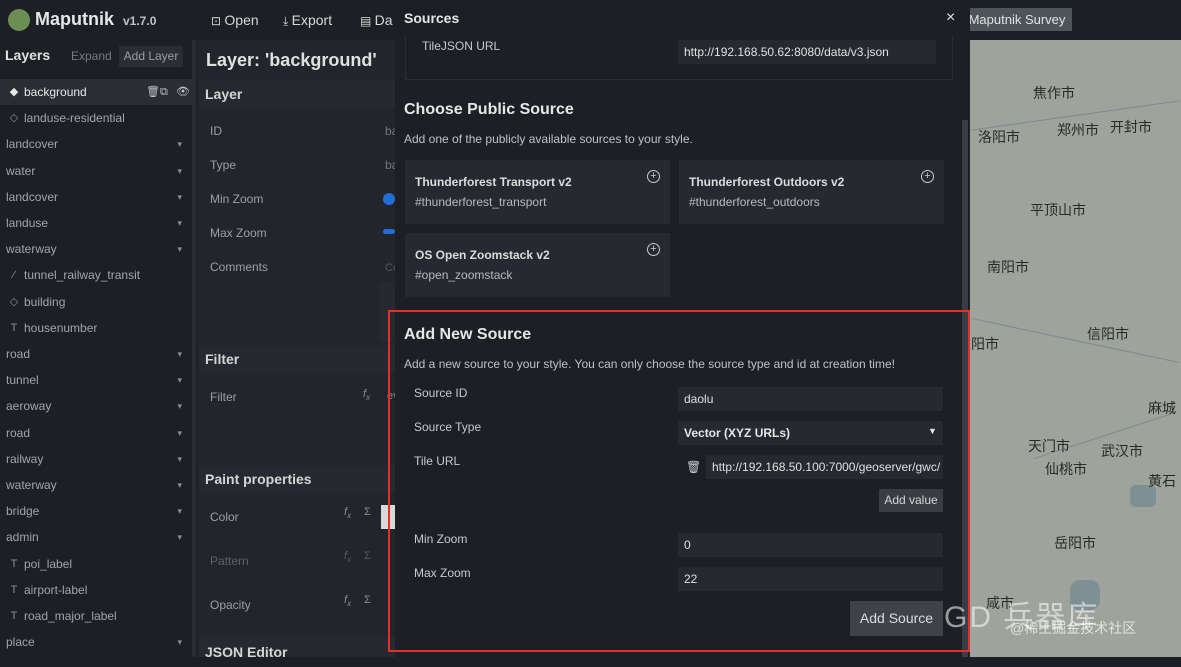  What do you see at coordinates (96, 406) in the screenshot?
I see `layer-group: aeroway ▾` at bounding box center [96, 406].